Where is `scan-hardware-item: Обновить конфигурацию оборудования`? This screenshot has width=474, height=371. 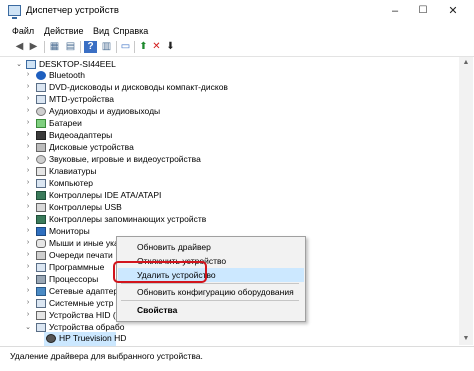 scan-hardware-item: Обновить конфигурацию оборудования is located at coordinates (211, 292).